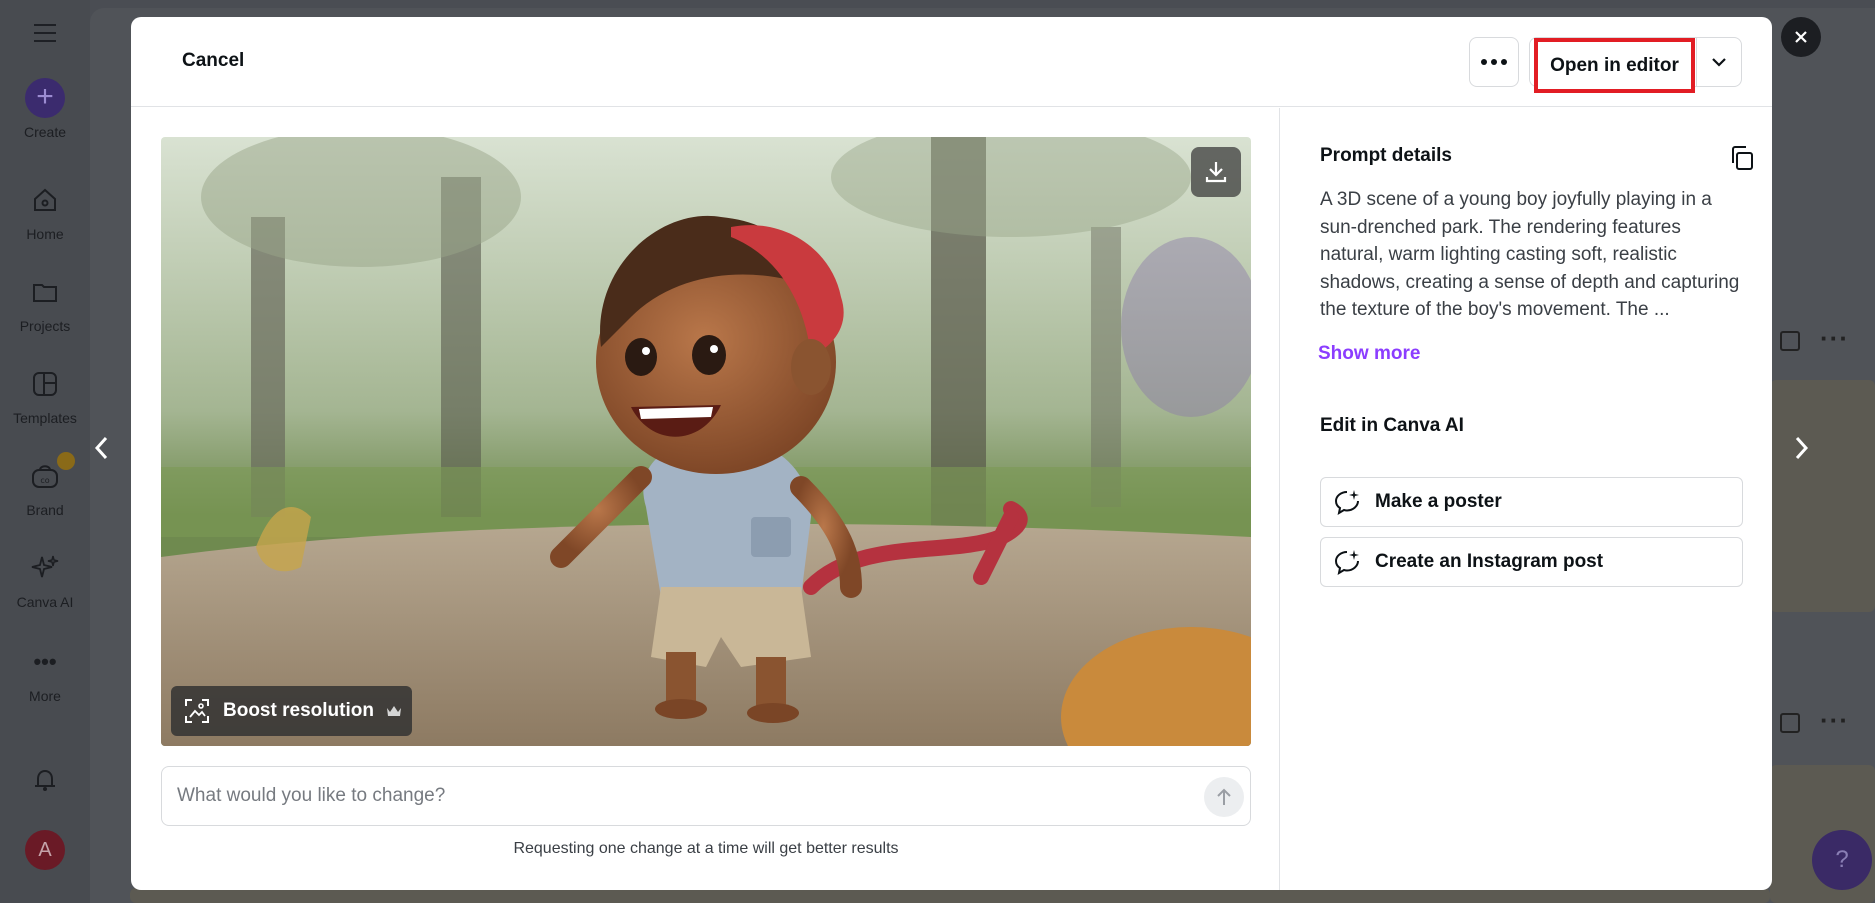  I want to click on svg-text: co, so click(44, 480).